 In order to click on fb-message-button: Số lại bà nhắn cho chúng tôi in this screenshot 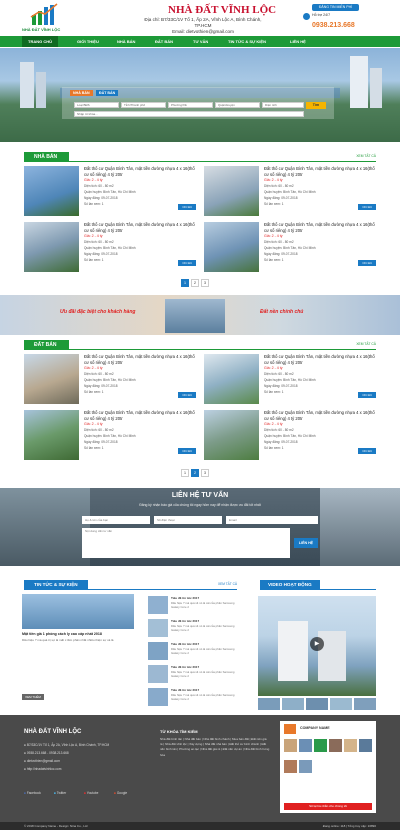, I will do `click(328, 806)`.